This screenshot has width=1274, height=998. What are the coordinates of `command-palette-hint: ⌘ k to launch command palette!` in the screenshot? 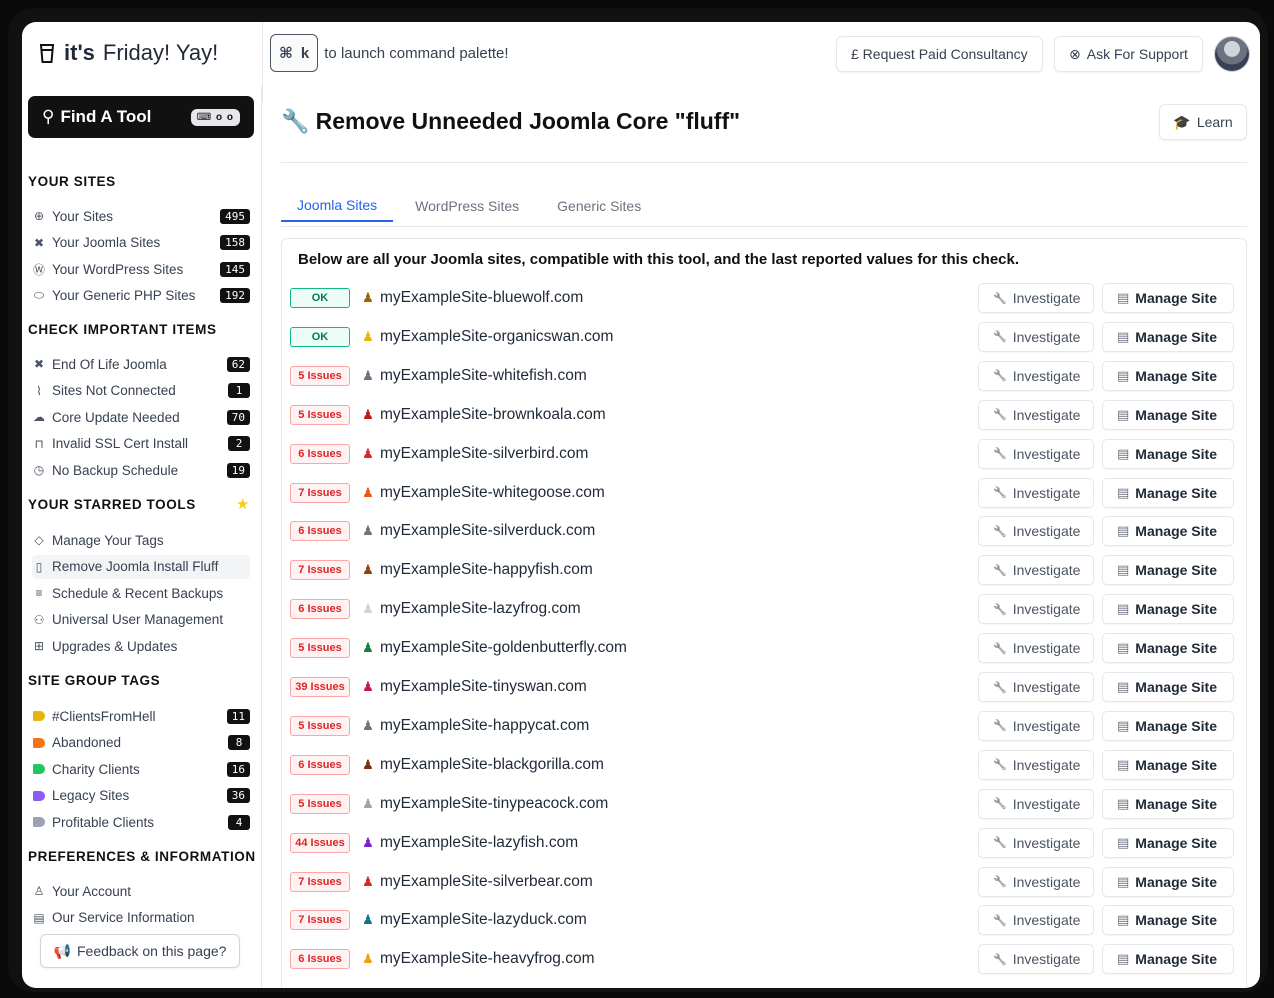 It's located at (389, 53).